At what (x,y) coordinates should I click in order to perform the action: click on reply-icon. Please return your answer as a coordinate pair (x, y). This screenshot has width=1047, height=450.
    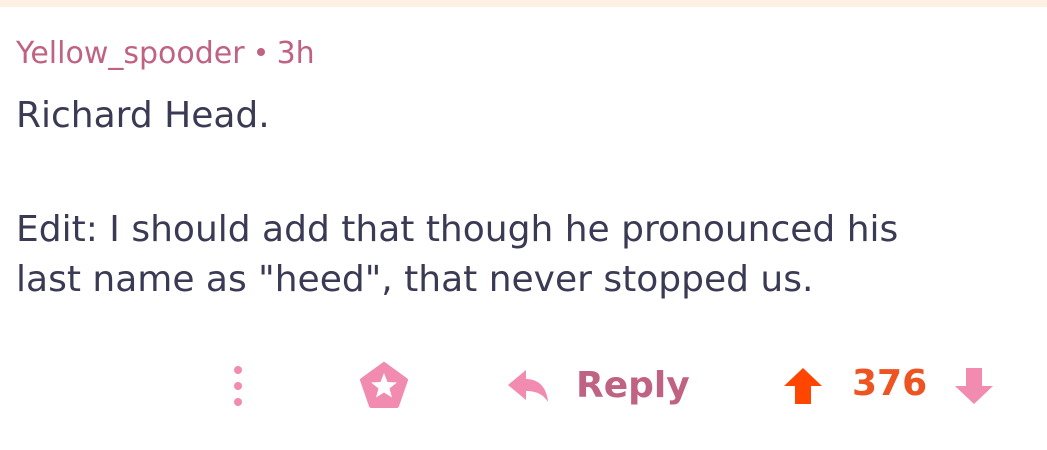
    Looking at the image, I should click on (528, 386).